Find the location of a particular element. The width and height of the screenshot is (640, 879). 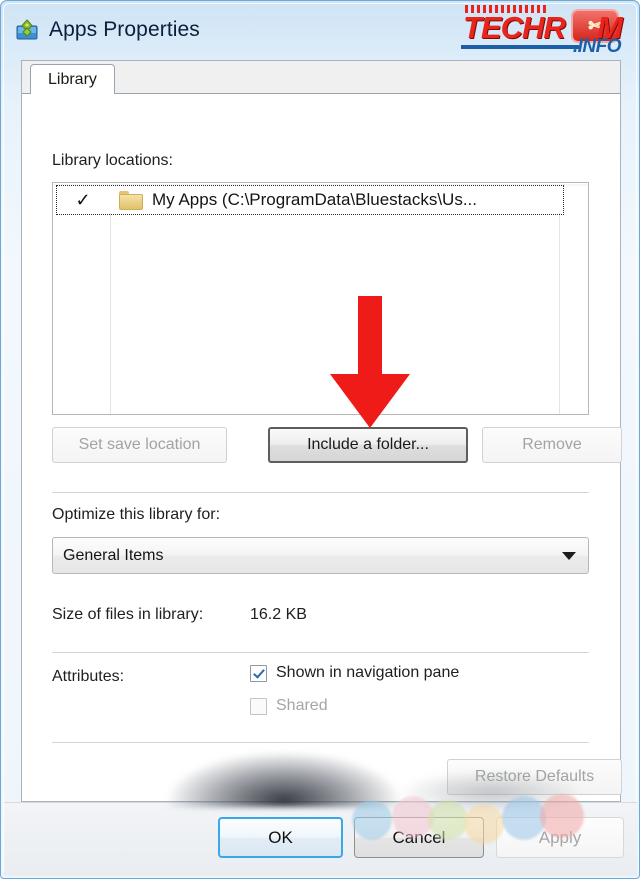

set-save-location-label: Set save location is located at coordinates (139, 444).